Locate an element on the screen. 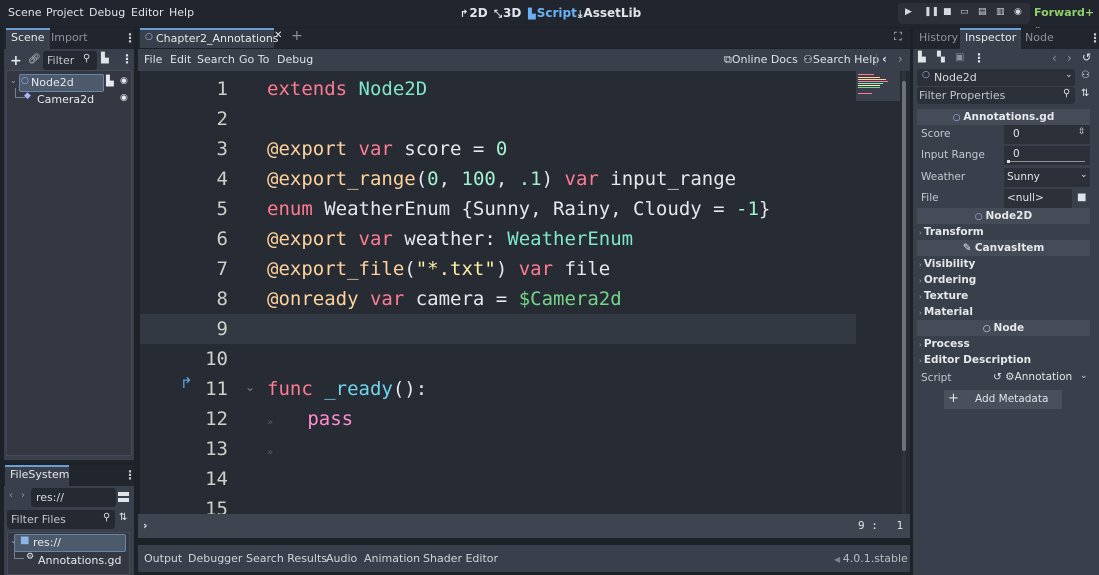  weather-dropdown: Sunny ⌄ is located at coordinates (1047, 177).